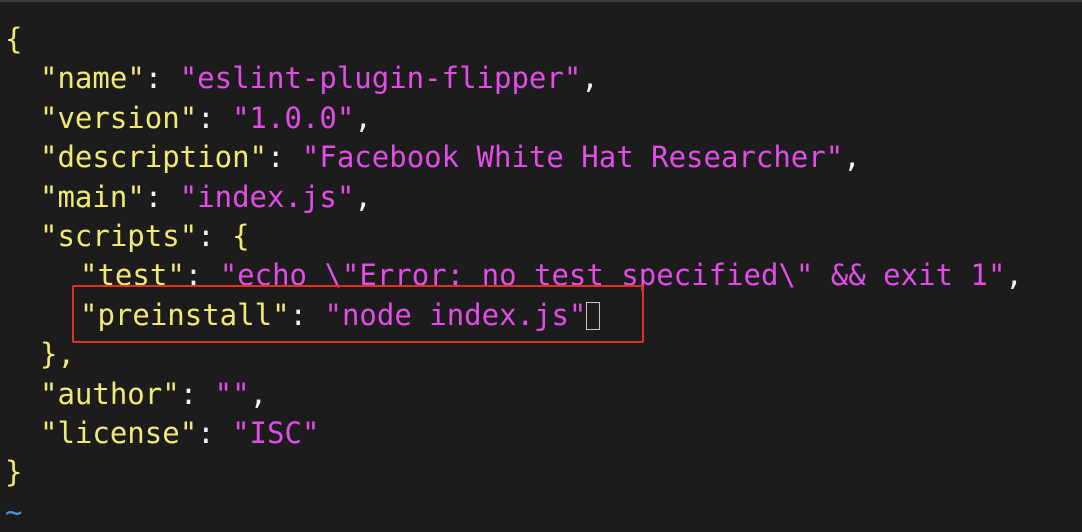 The width and height of the screenshot is (1082, 532). I want to click on json-key-author: "author", so click(110, 393).